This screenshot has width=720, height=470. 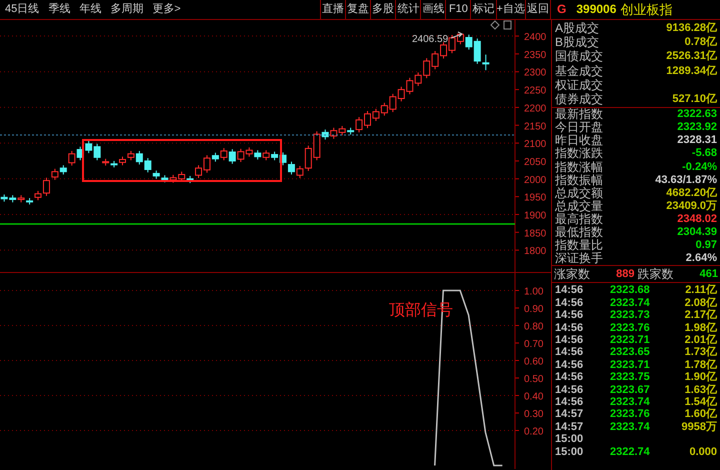 I want to click on axis-tick-label: 0.80, so click(x=534, y=327).